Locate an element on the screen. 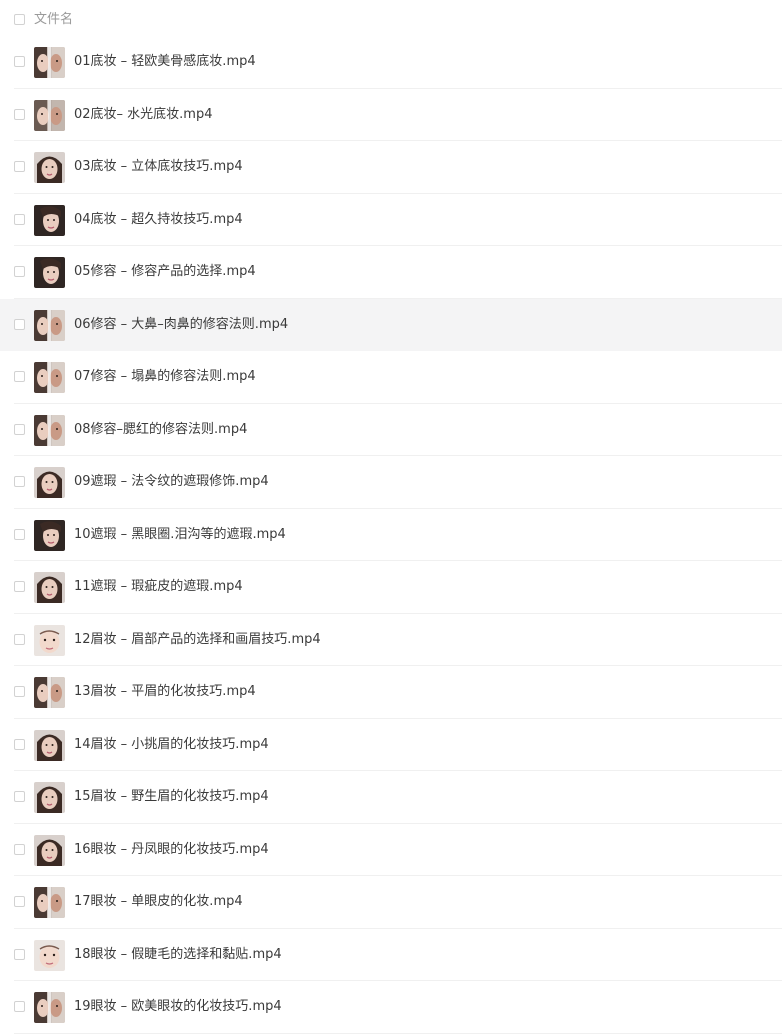  file-name: 13眉妆 – 平眉的化妆技巧.mp4 is located at coordinates (165, 692).